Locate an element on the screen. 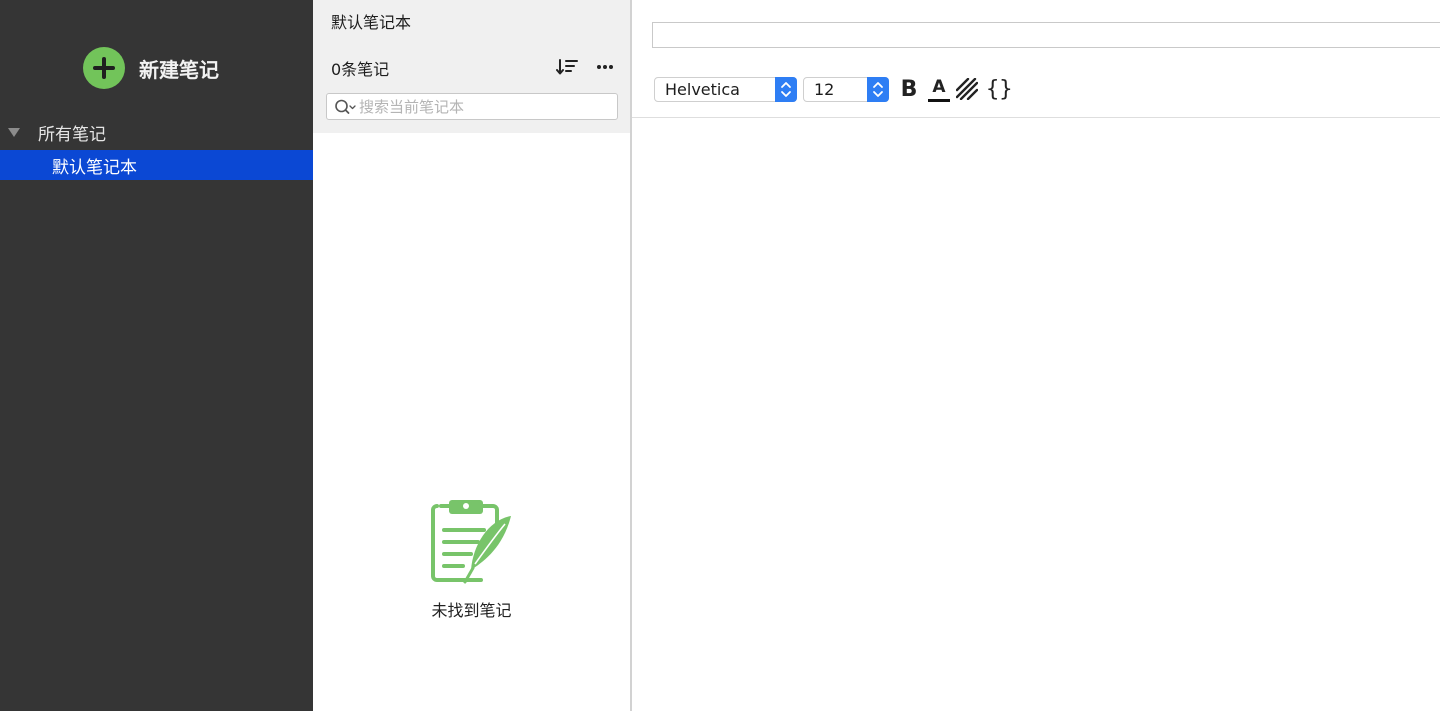 Image resolution: width=1440 pixels, height=711 pixels. sort-button is located at coordinates (567, 67).